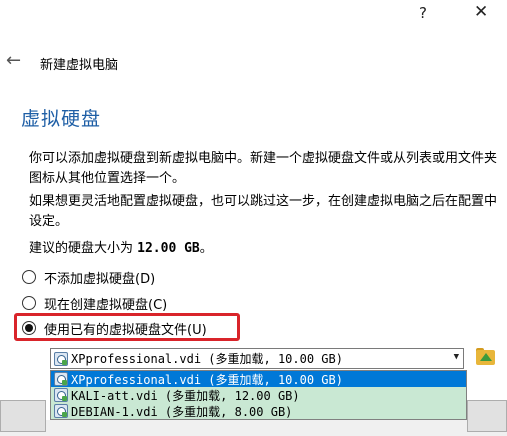 Image resolution: width=507 pixels, height=436 pixels. I want to click on disk-file-combobox: XPprofessional.vdi (多重加载, 10.00 GB) ▼, so click(257, 358).